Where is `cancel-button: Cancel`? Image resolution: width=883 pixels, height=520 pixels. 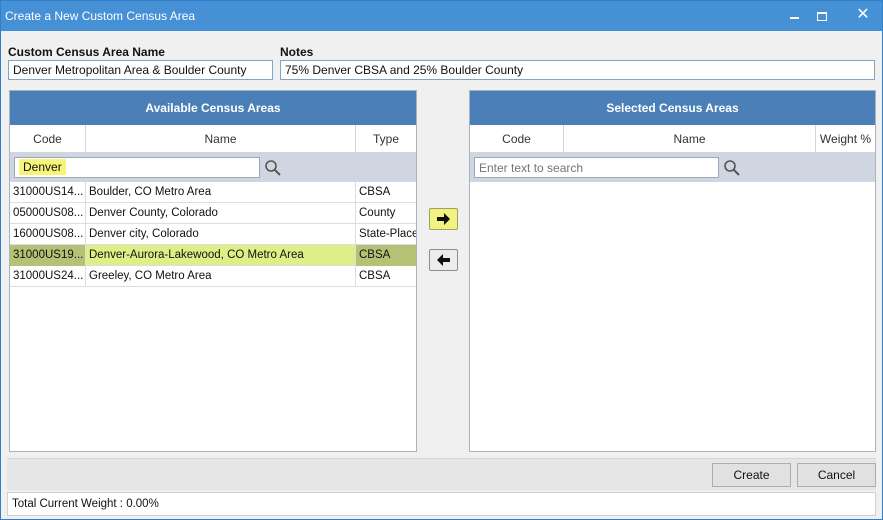
cancel-button: Cancel is located at coordinates (836, 475).